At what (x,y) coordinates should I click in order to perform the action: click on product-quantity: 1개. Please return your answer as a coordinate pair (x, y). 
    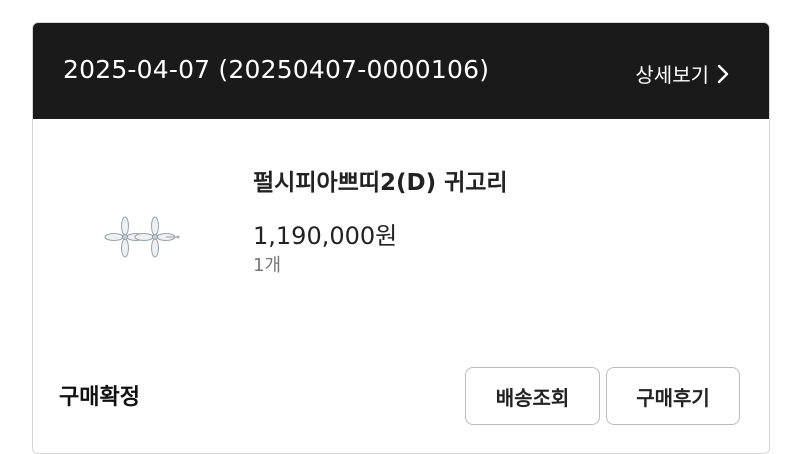
    Looking at the image, I should click on (267, 265).